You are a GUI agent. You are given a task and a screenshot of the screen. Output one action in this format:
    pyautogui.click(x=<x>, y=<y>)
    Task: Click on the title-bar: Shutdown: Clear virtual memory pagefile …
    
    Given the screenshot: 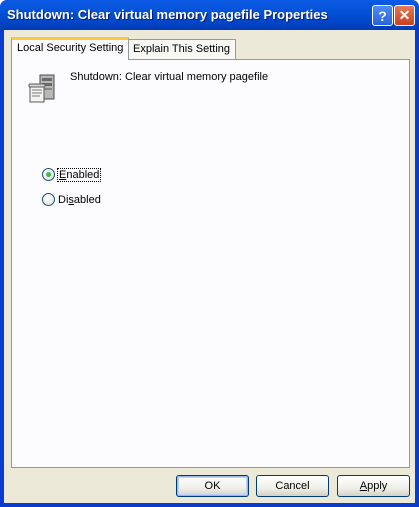 What is the action you would take?
    pyautogui.click(x=209, y=15)
    